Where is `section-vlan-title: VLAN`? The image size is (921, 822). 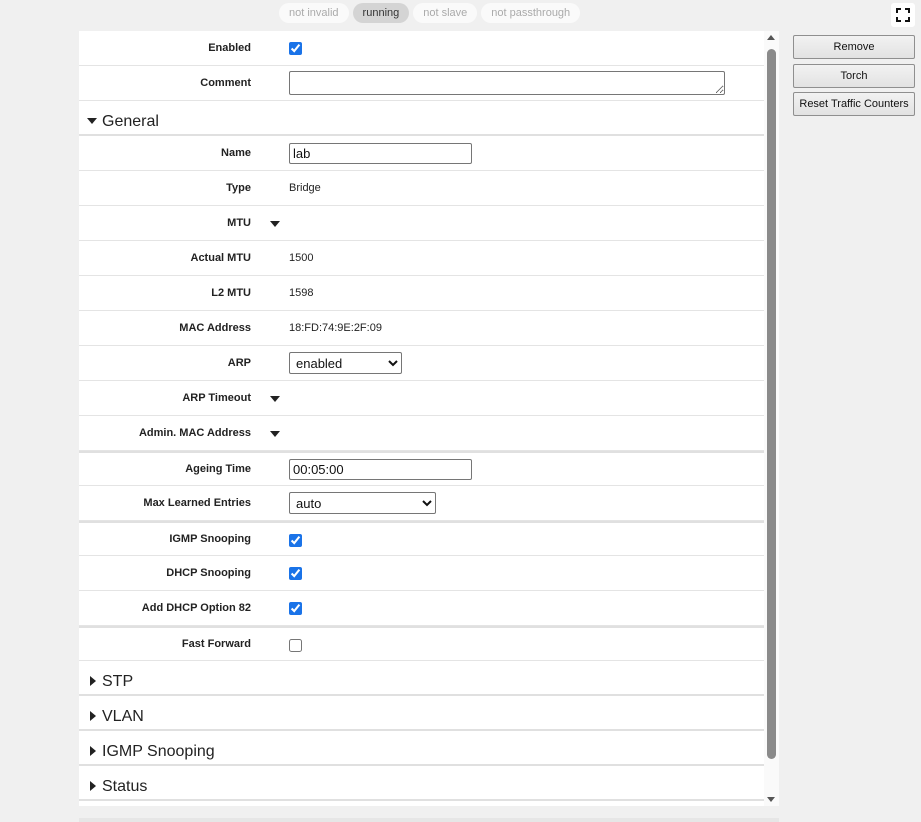
section-vlan-title: VLAN is located at coordinates (123, 716).